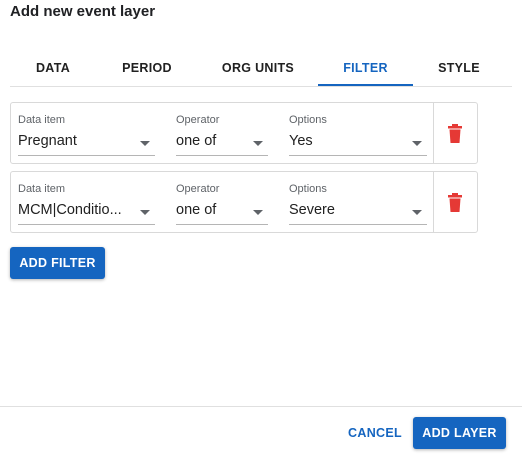 The width and height of the screenshot is (522, 457). I want to click on tab-data: DATA, so click(53, 68).